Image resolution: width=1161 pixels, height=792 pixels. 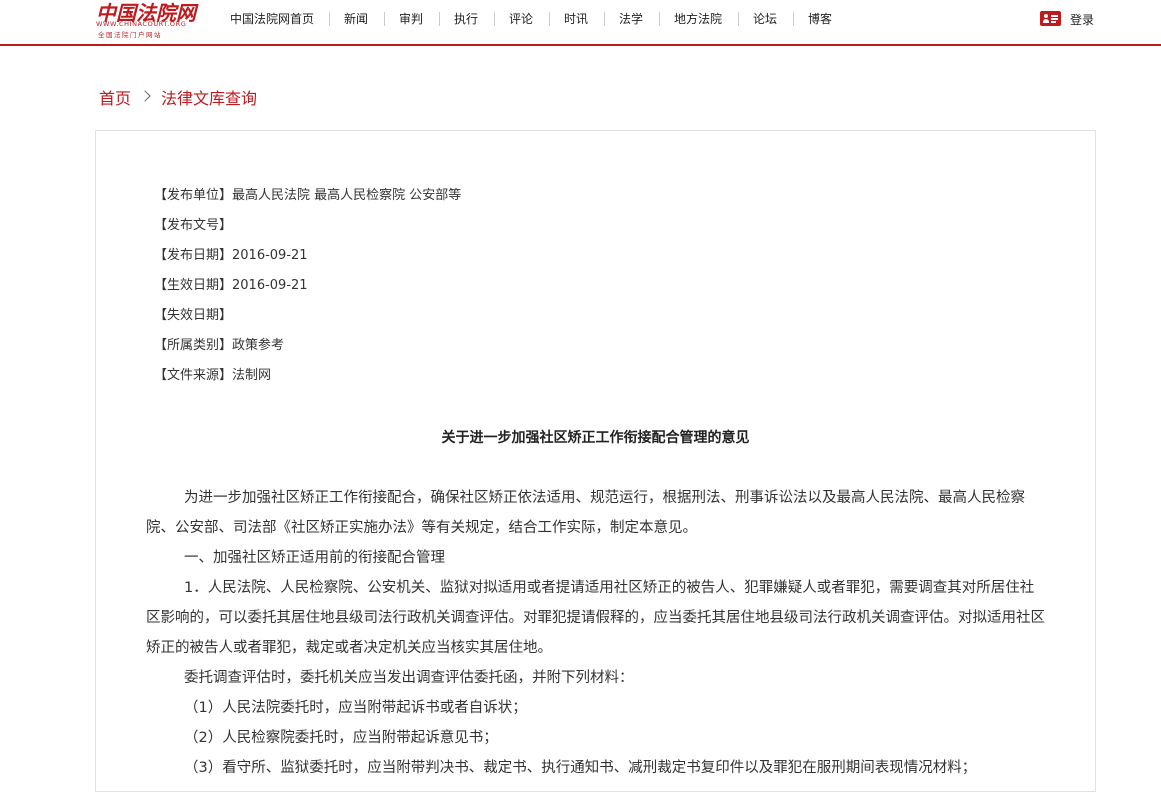 What do you see at coordinates (130, 35) in the screenshot?
I see `logo-subtitle: 全国法院门户网站` at bounding box center [130, 35].